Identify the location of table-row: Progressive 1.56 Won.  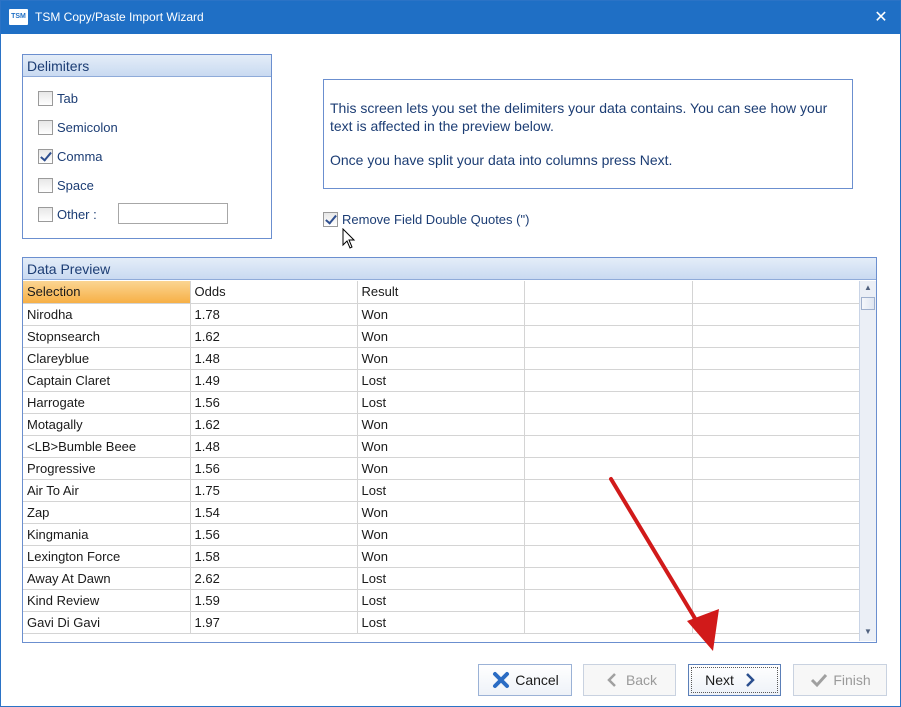
(441, 468).